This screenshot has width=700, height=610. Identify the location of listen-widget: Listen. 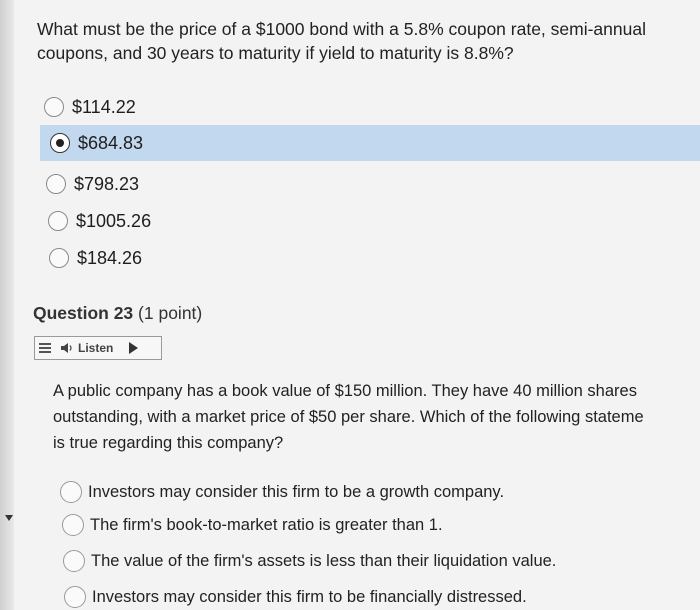
(98, 348).